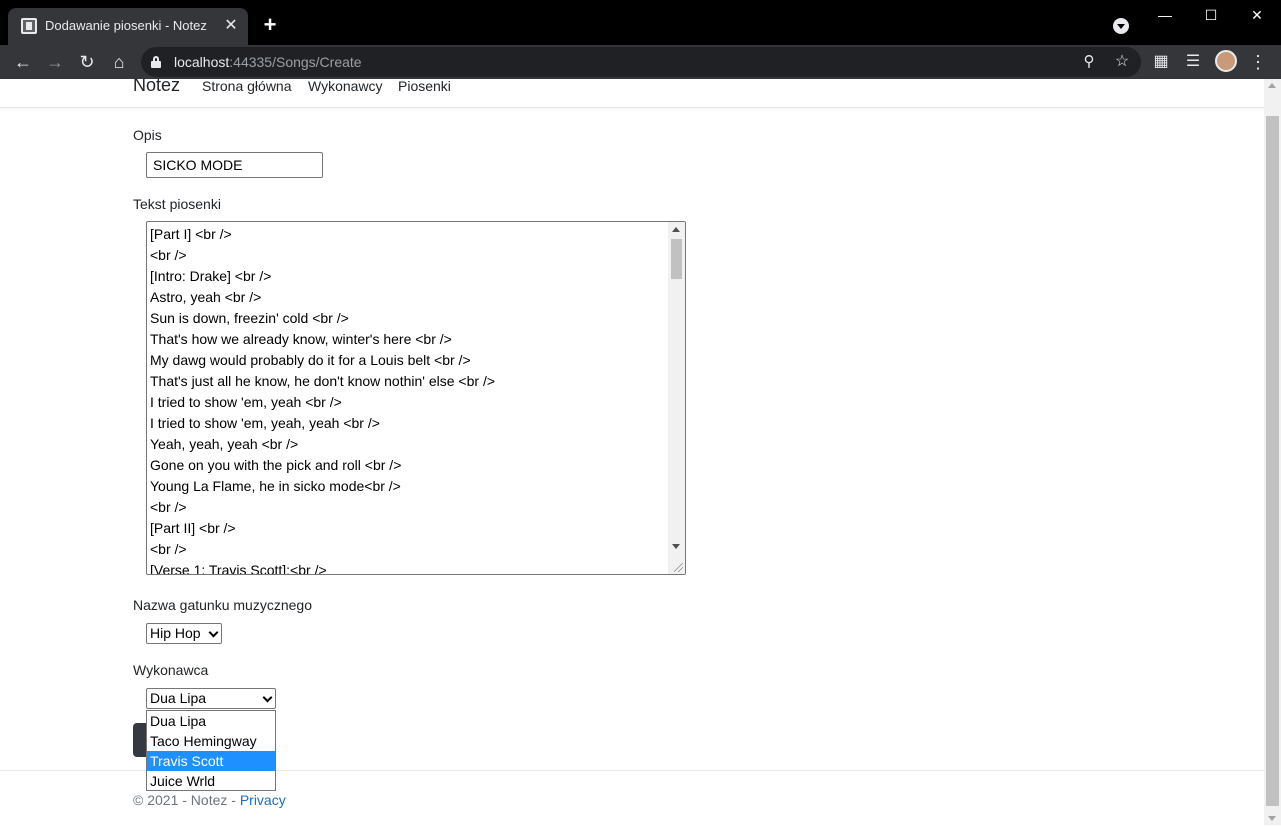 This screenshot has height=826, width=1281. What do you see at coordinates (206, 297) in the screenshot?
I see `lyrics-line: Astro, yeah <br />` at bounding box center [206, 297].